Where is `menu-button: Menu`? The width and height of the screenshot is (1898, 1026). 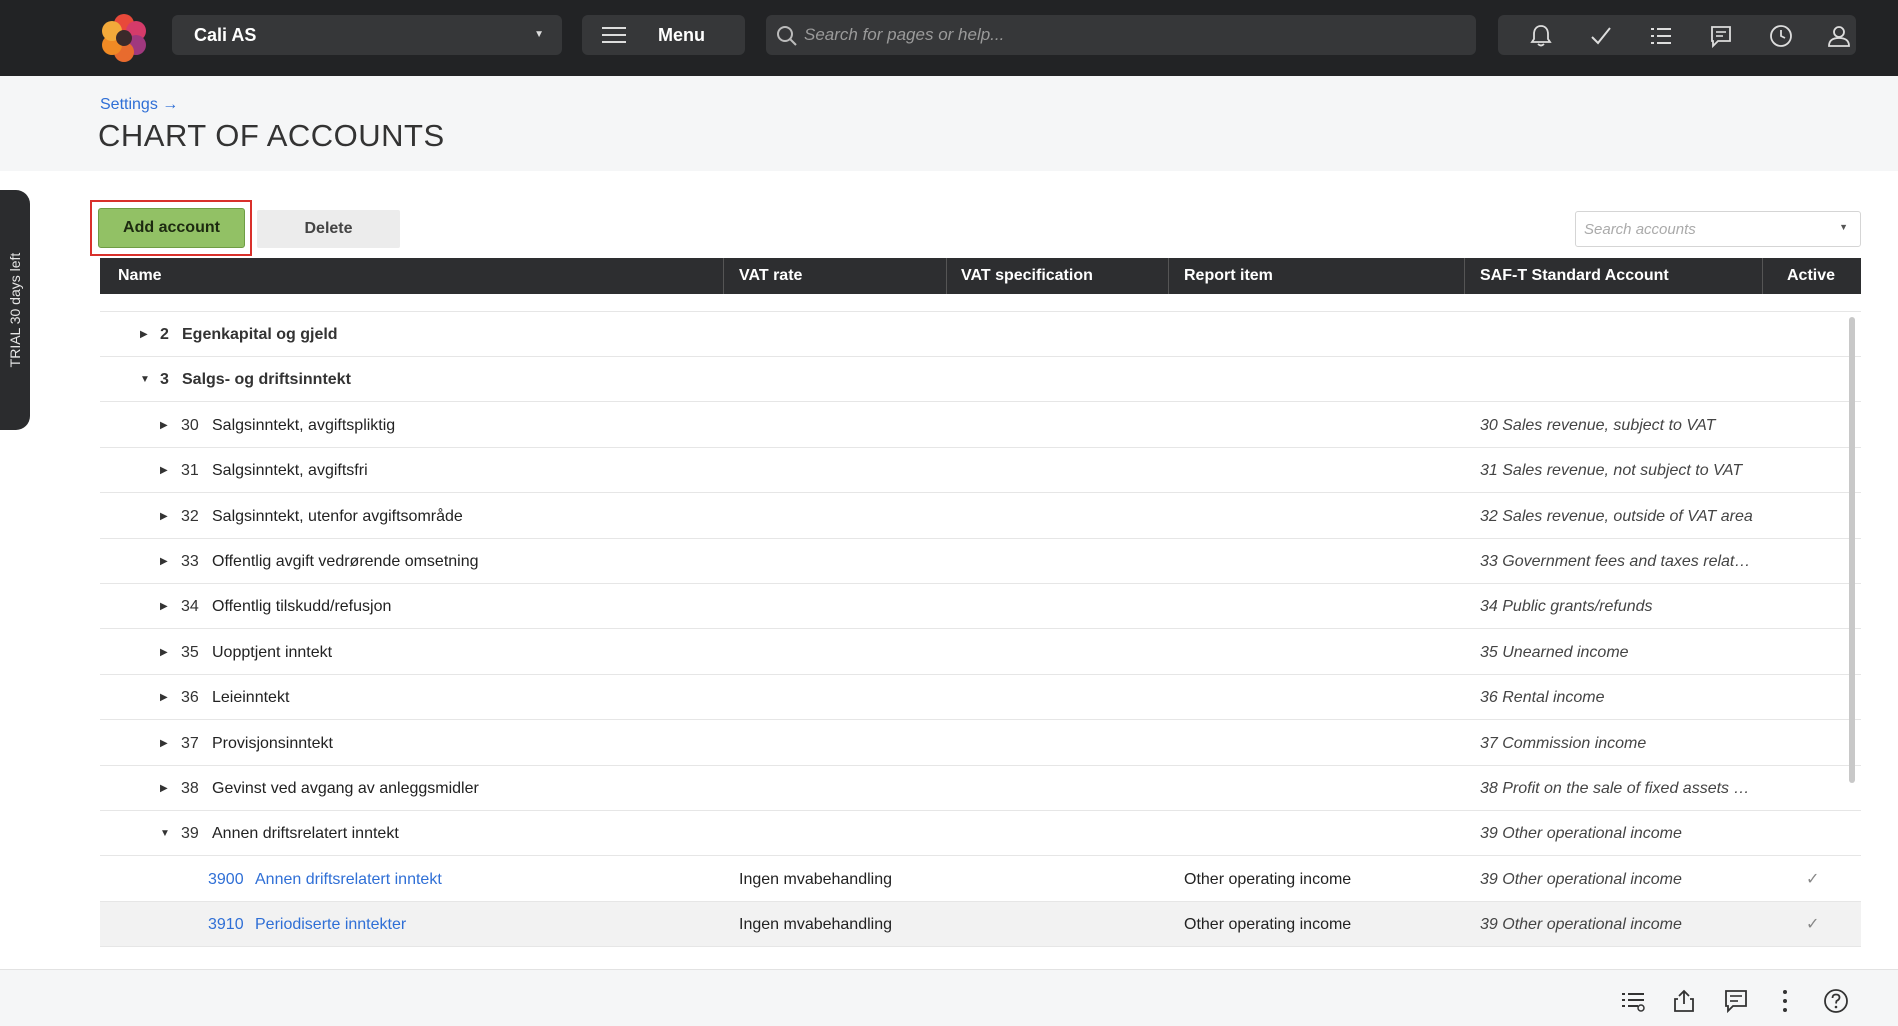
menu-button: Menu is located at coordinates (663, 35).